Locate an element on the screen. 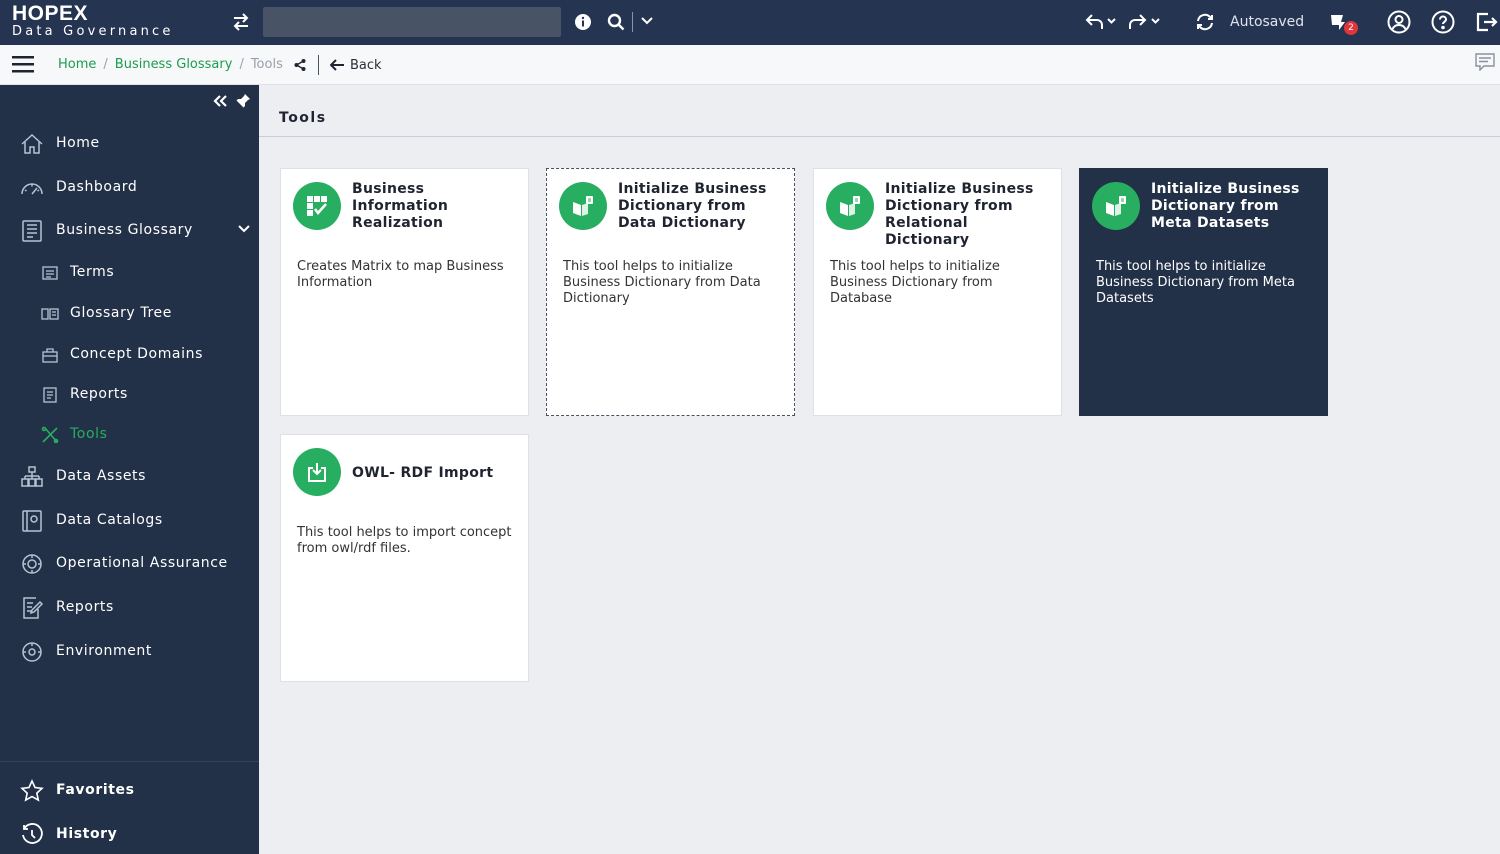  search-icon is located at coordinates (616, 22).